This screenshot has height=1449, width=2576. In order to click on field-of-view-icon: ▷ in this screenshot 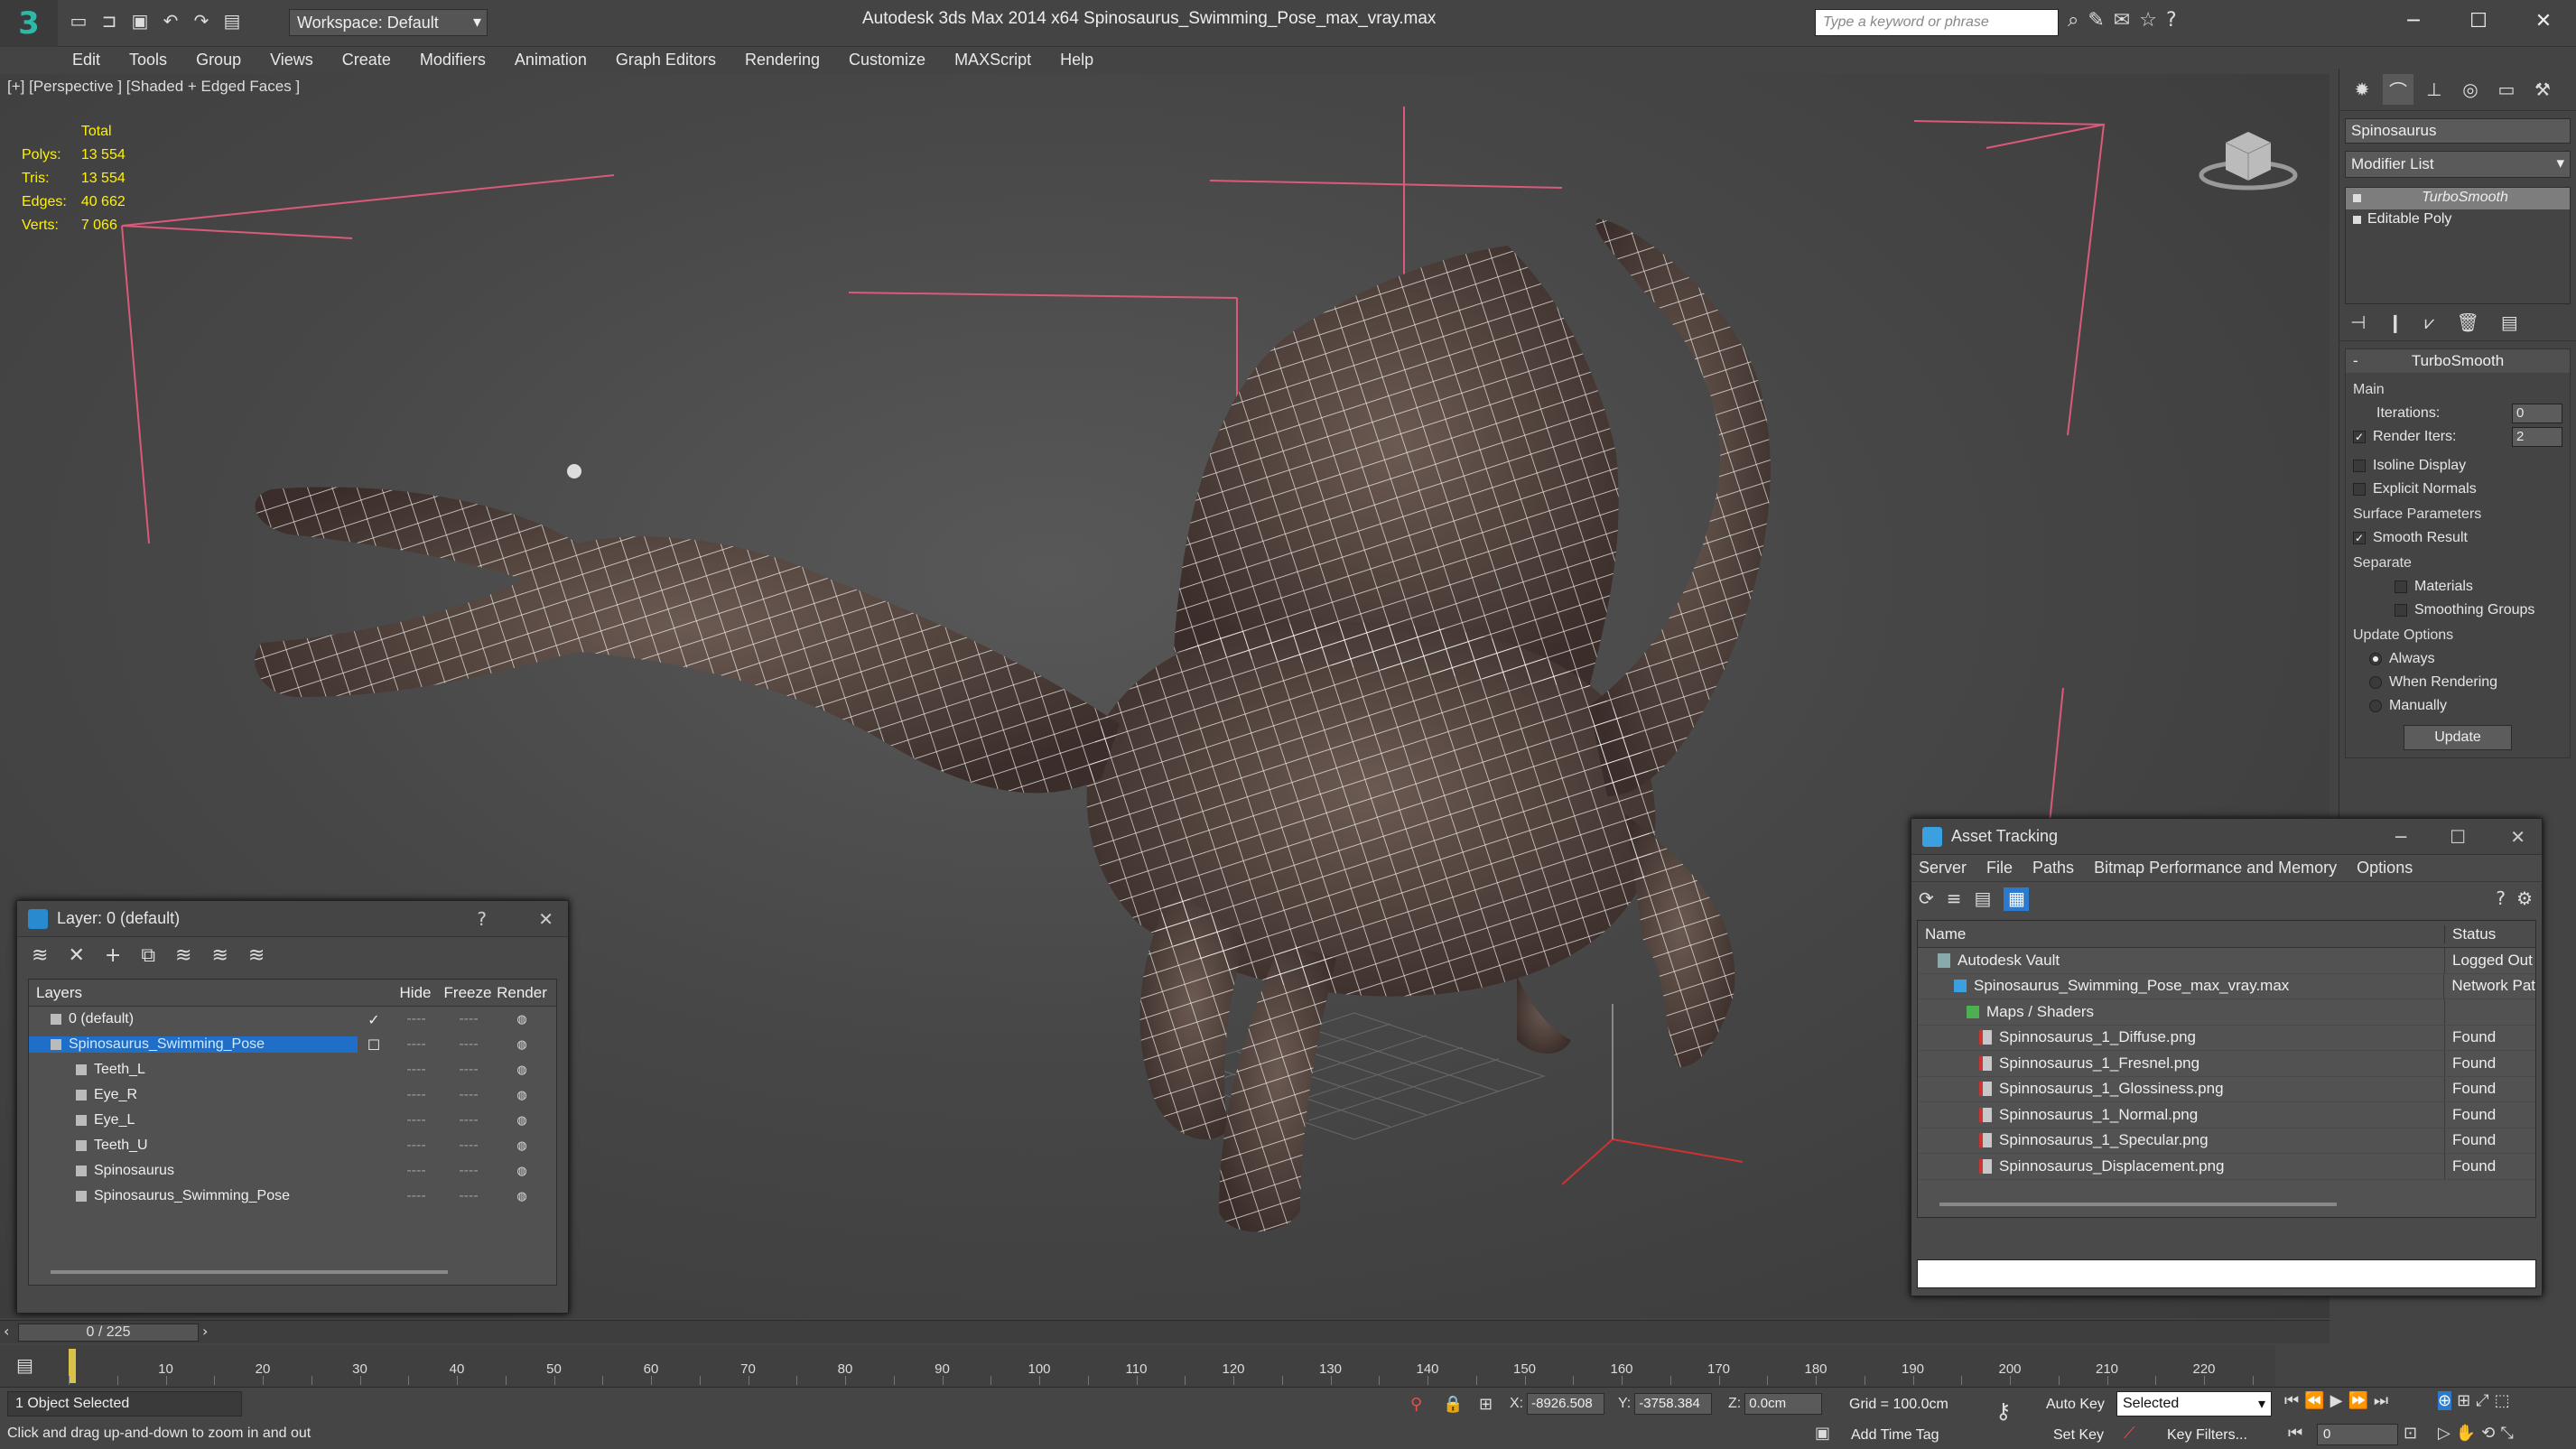, I will do `click(2444, 1433)`.